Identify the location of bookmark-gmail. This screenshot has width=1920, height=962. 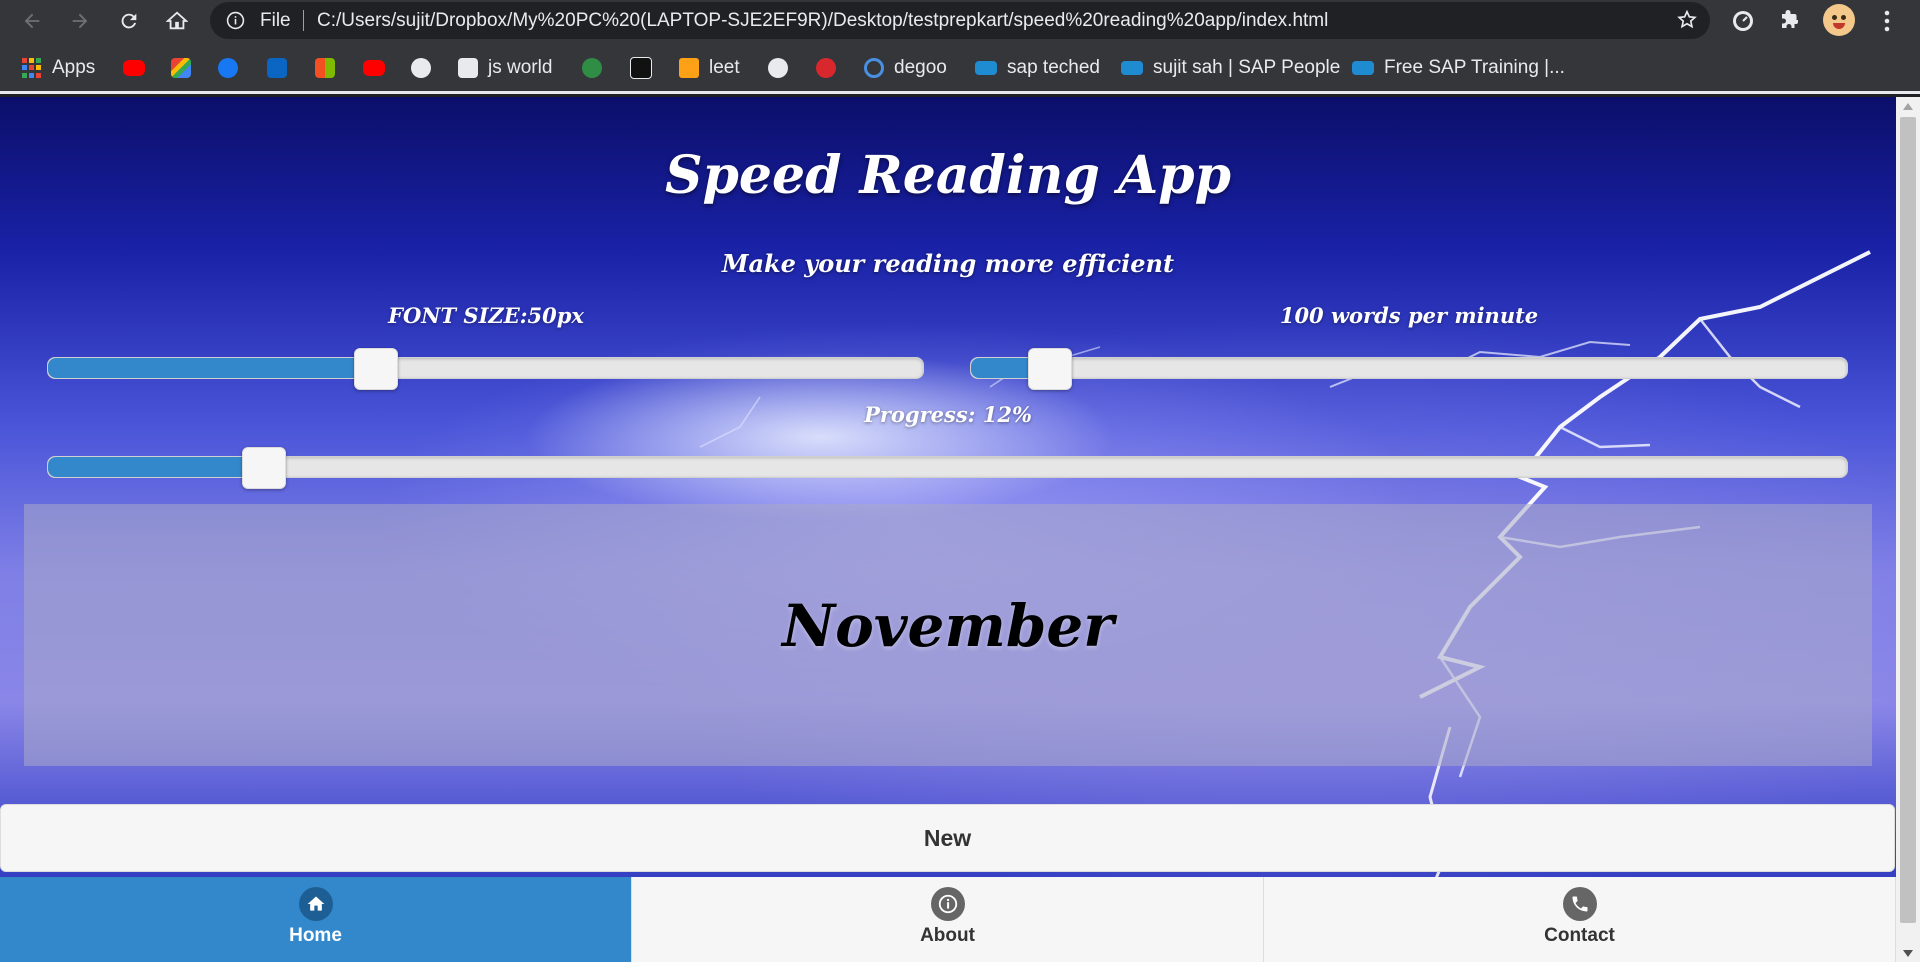
(181, 68).